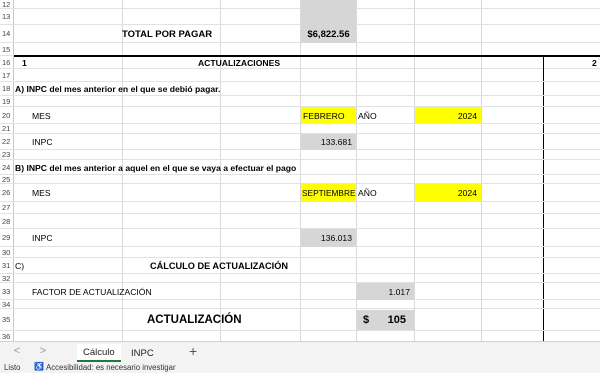 The height and width of the screenshot is (373, 600). Describe the element at coordinates (328, 238) in the screenshot. I see `inpc-value-b: 136.013` at that location.